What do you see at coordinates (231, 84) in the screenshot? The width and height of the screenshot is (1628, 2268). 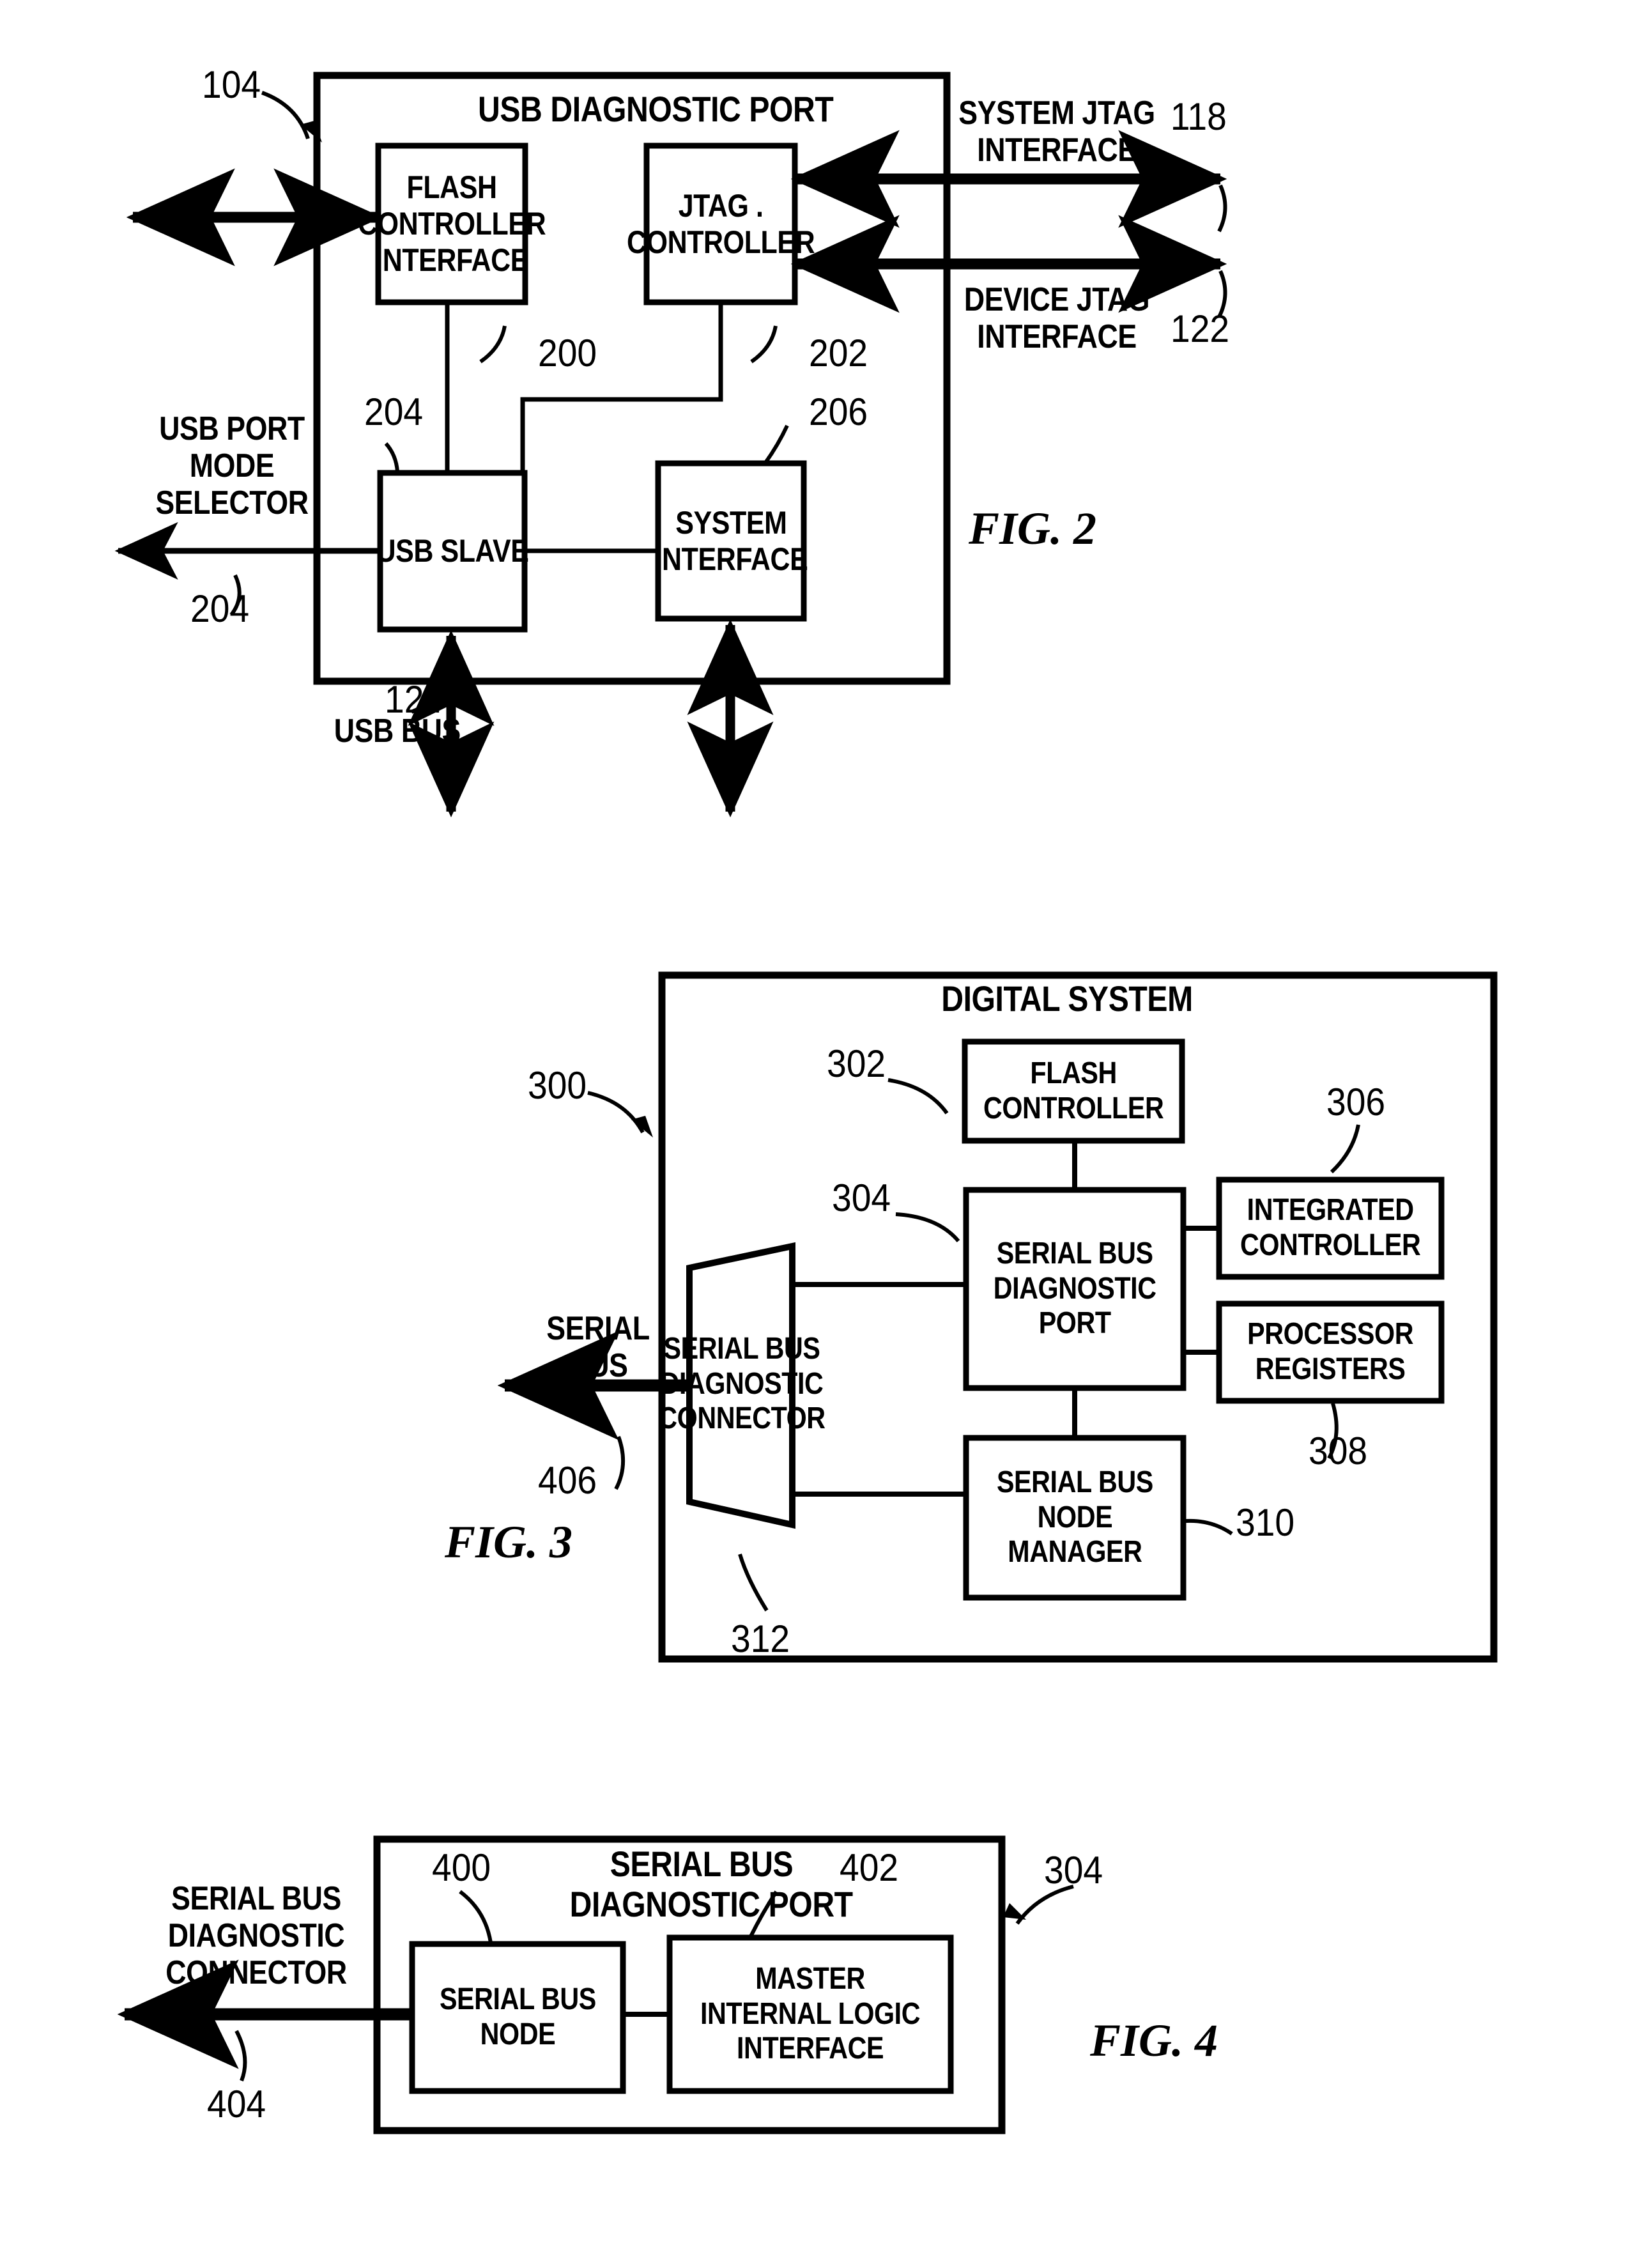 I see `fig2-ref-104: 104` at bounding box center [231, 84].